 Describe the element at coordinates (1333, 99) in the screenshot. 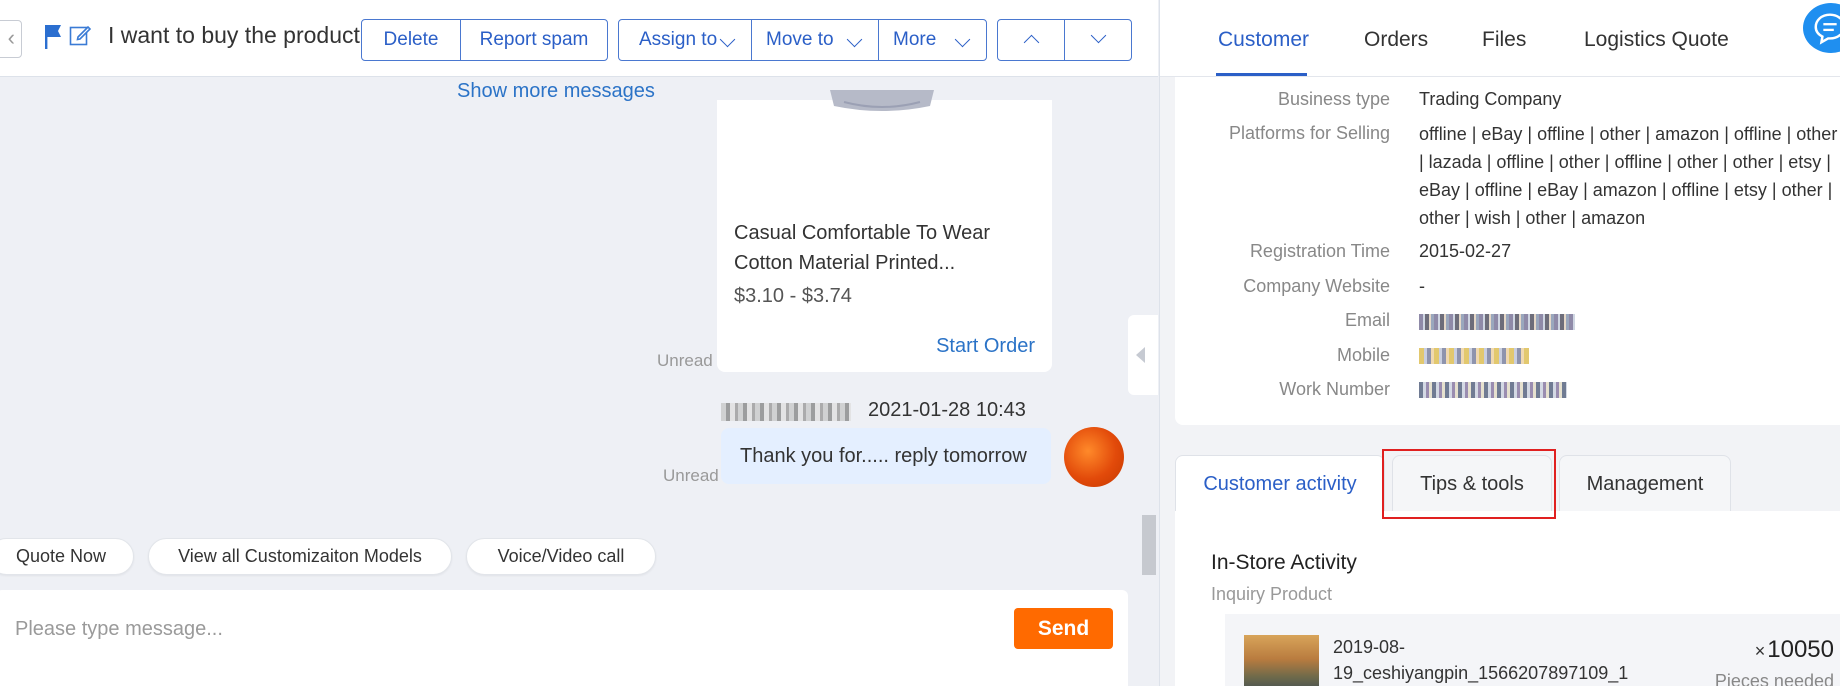

I see `business-type-label: Business type` at that location.